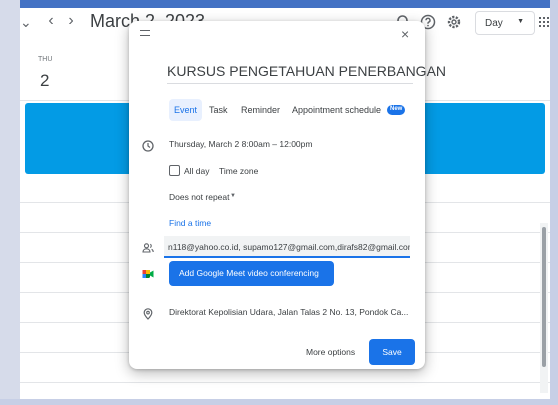 This screenshot has width=558, height=405. I want to click on grid-line, so click(285, 382).